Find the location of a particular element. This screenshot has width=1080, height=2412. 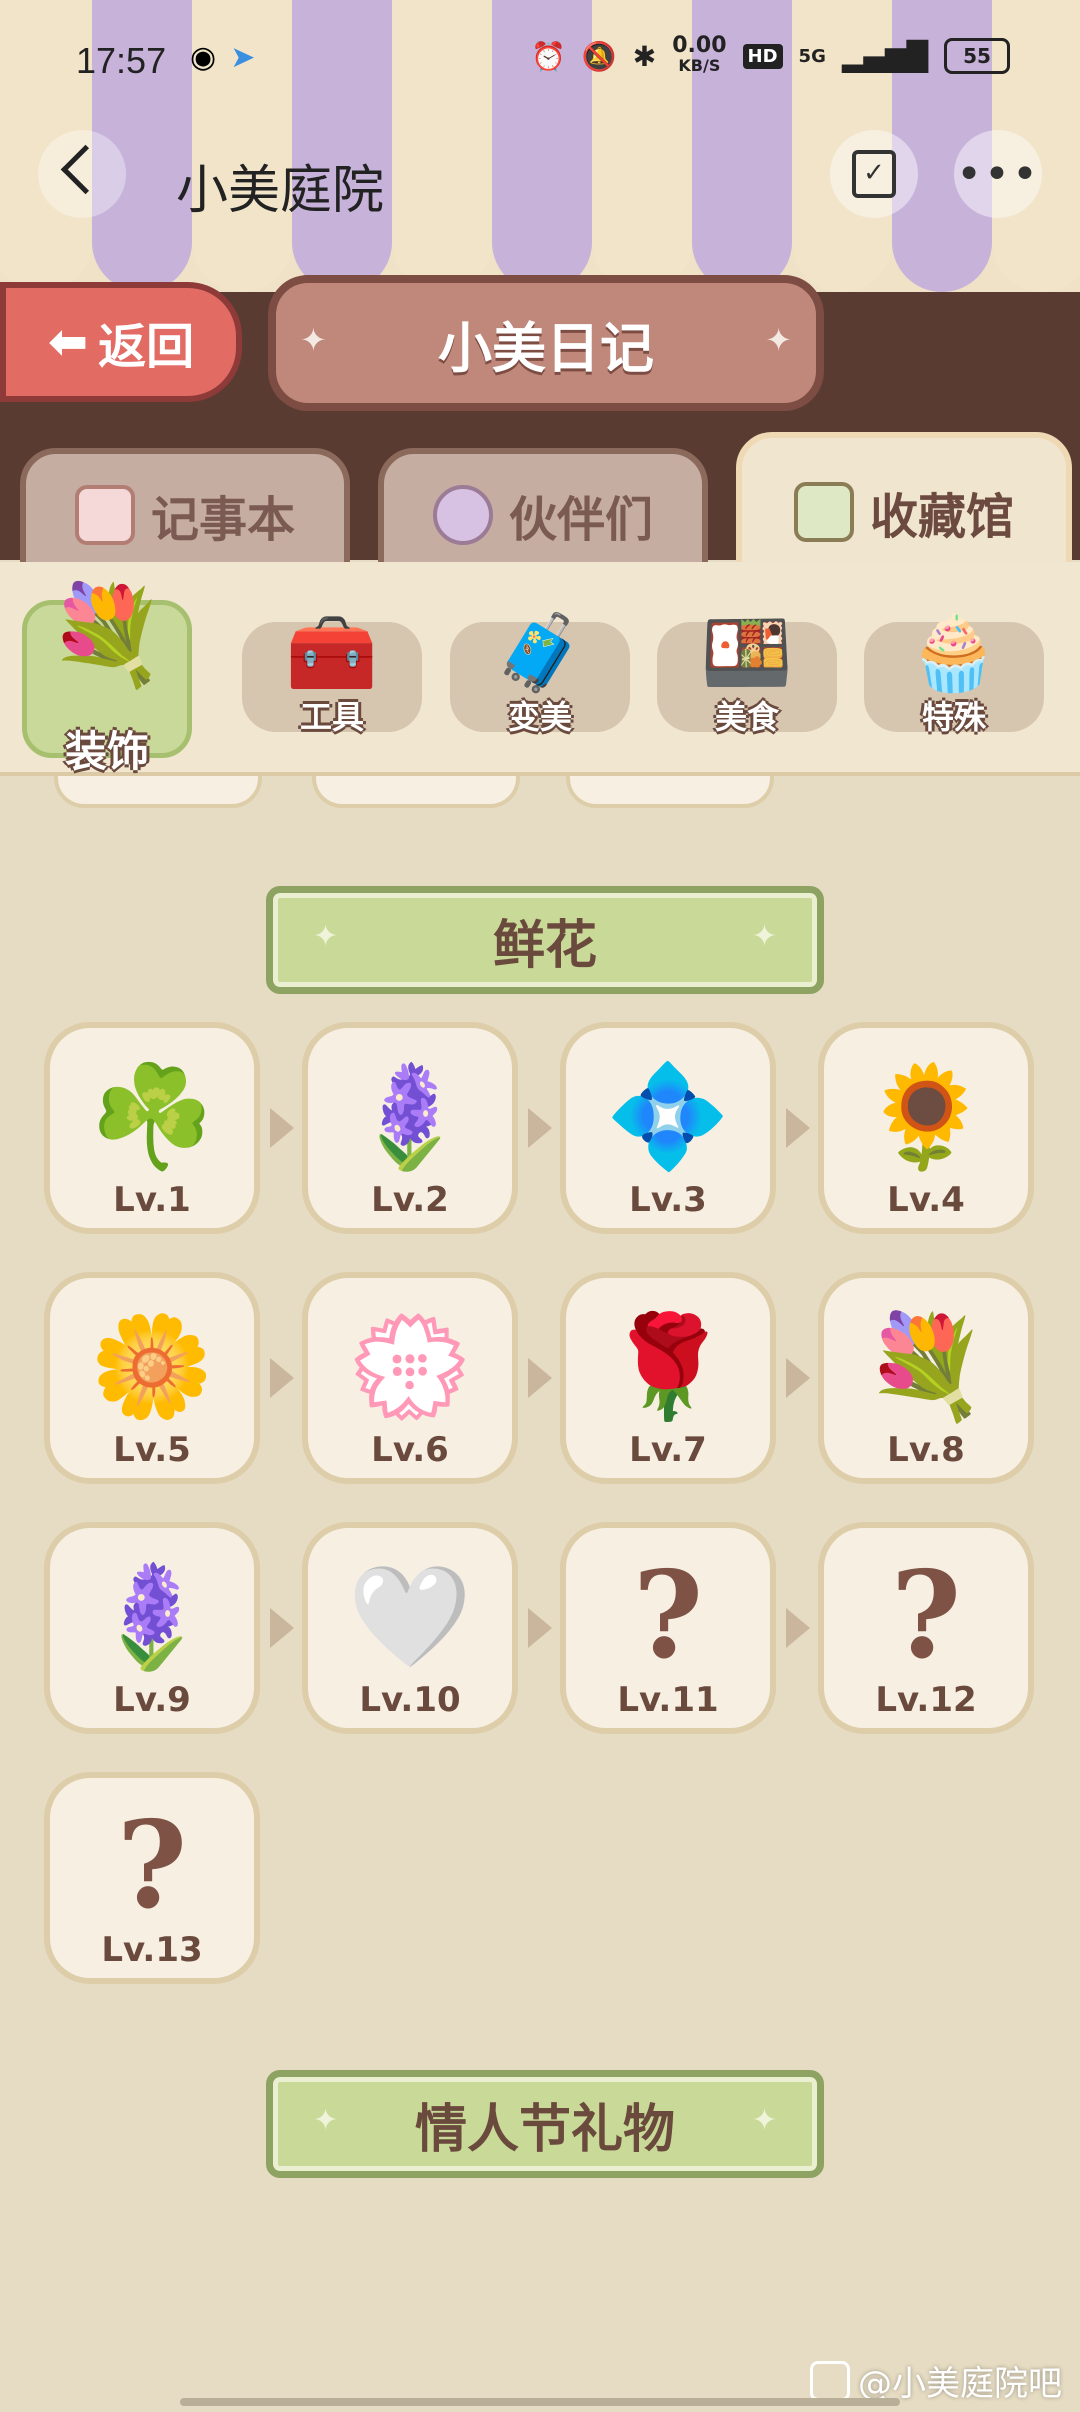

item-level-label: Lv.8 is located at coordinates (926, 1450).